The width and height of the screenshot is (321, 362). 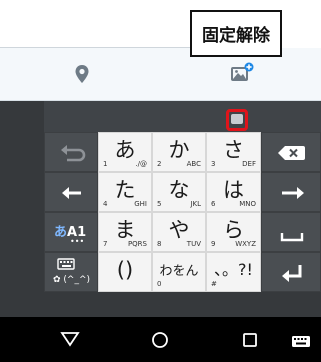 I want to click on cursor-right-key, so click(x=291, y=192).